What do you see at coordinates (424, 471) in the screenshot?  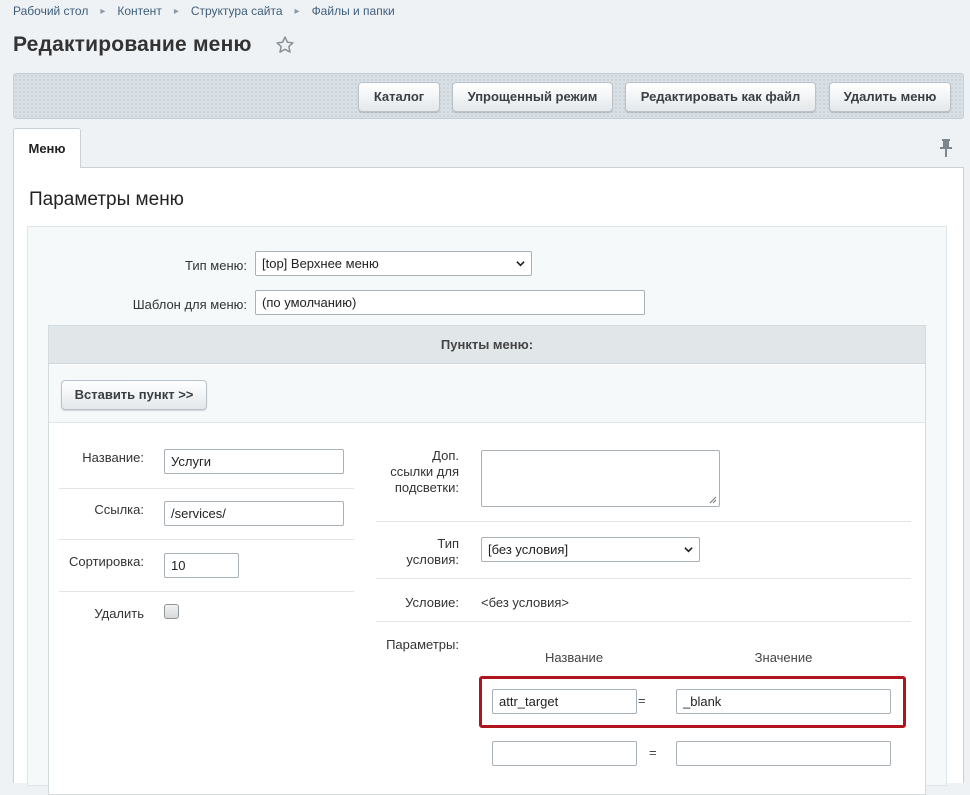 I see `extra-links-label-line: ссылки для` at bounding box center [424, 471].